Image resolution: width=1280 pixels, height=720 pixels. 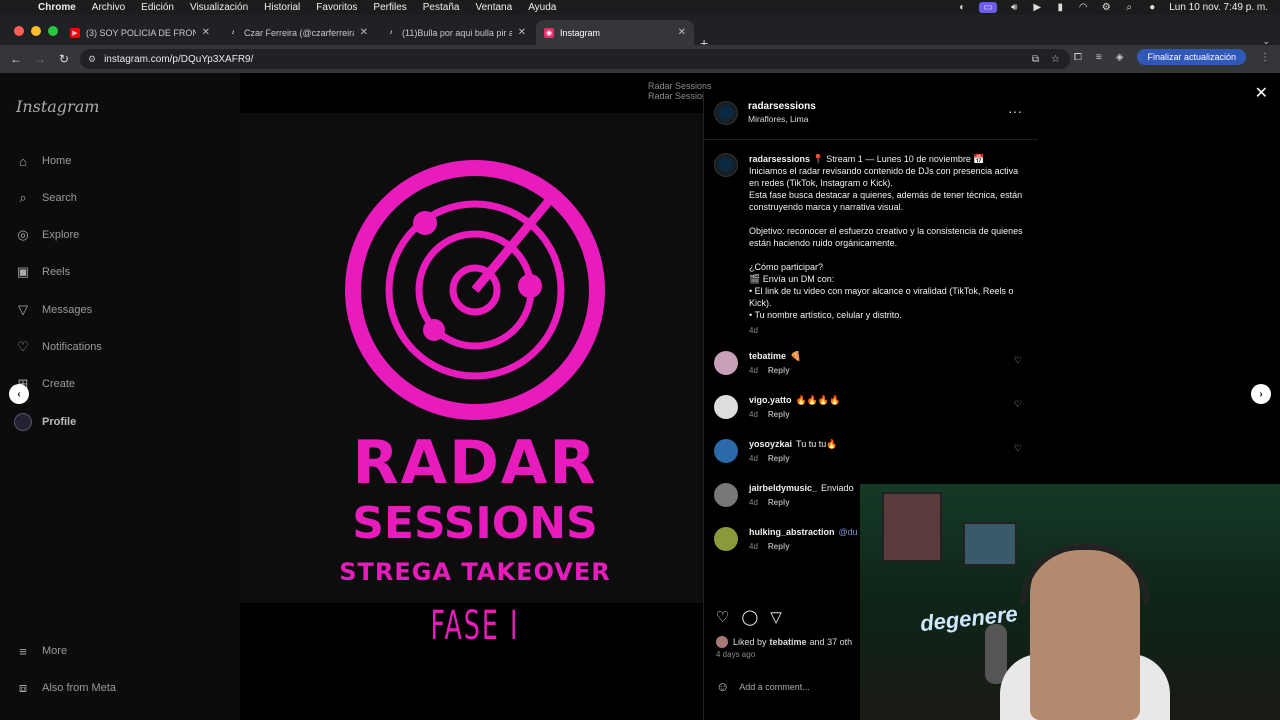 I want to click on url-text: instagram.com/p/DQuYp3XAFR9/, so click(x=178, y=59).